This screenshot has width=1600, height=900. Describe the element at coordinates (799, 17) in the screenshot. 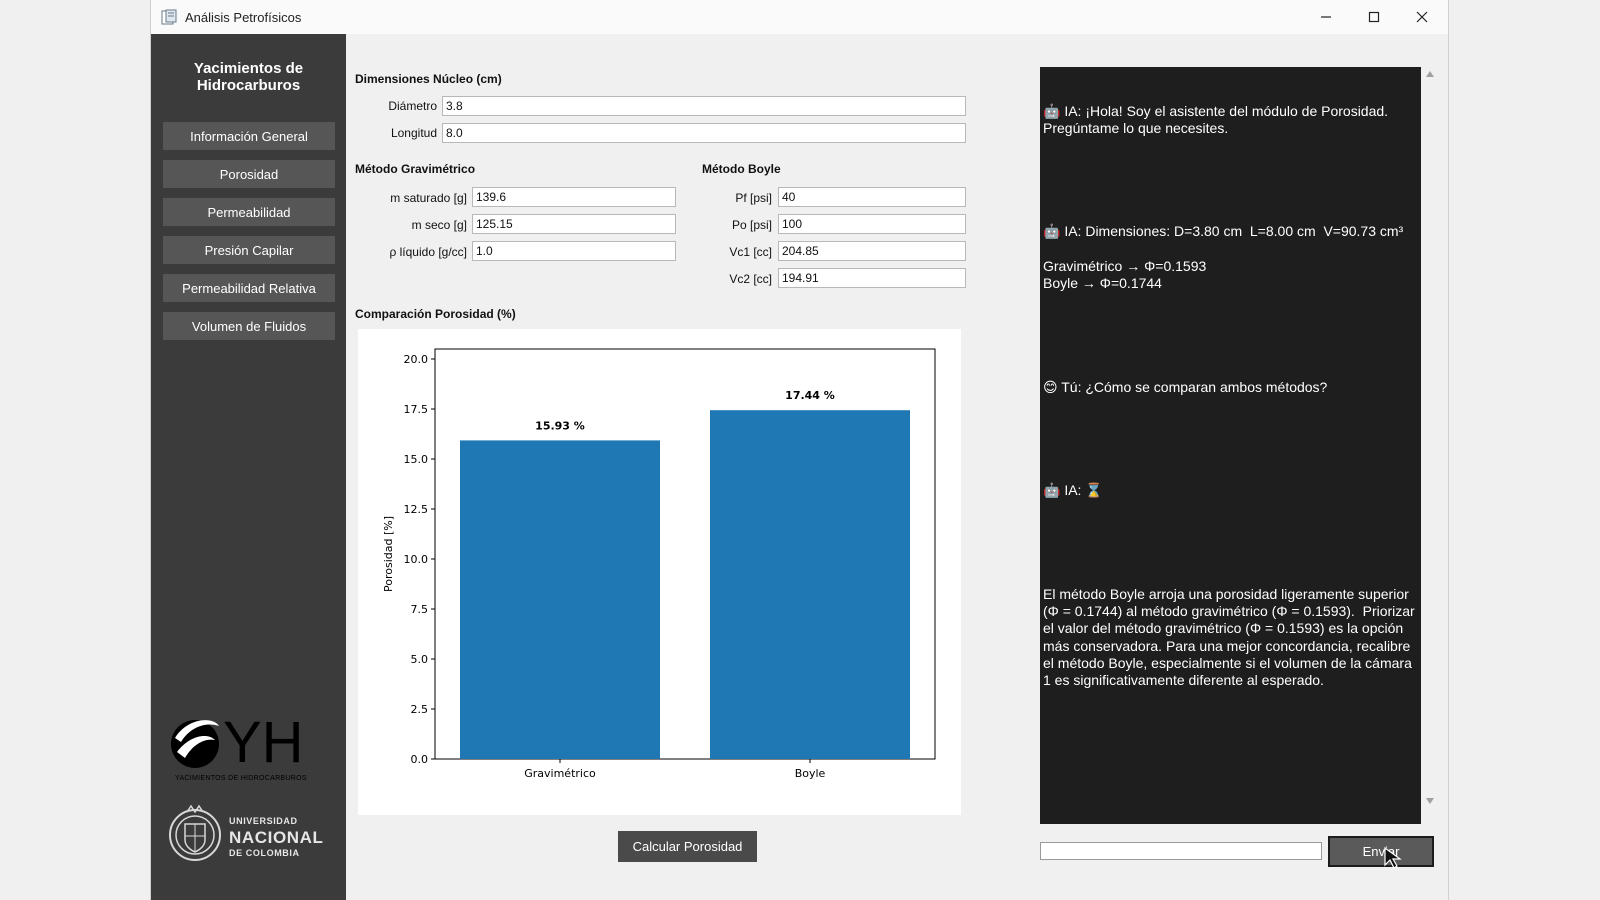

I see `title-bar: Análisis Petrofísicos` at that location.